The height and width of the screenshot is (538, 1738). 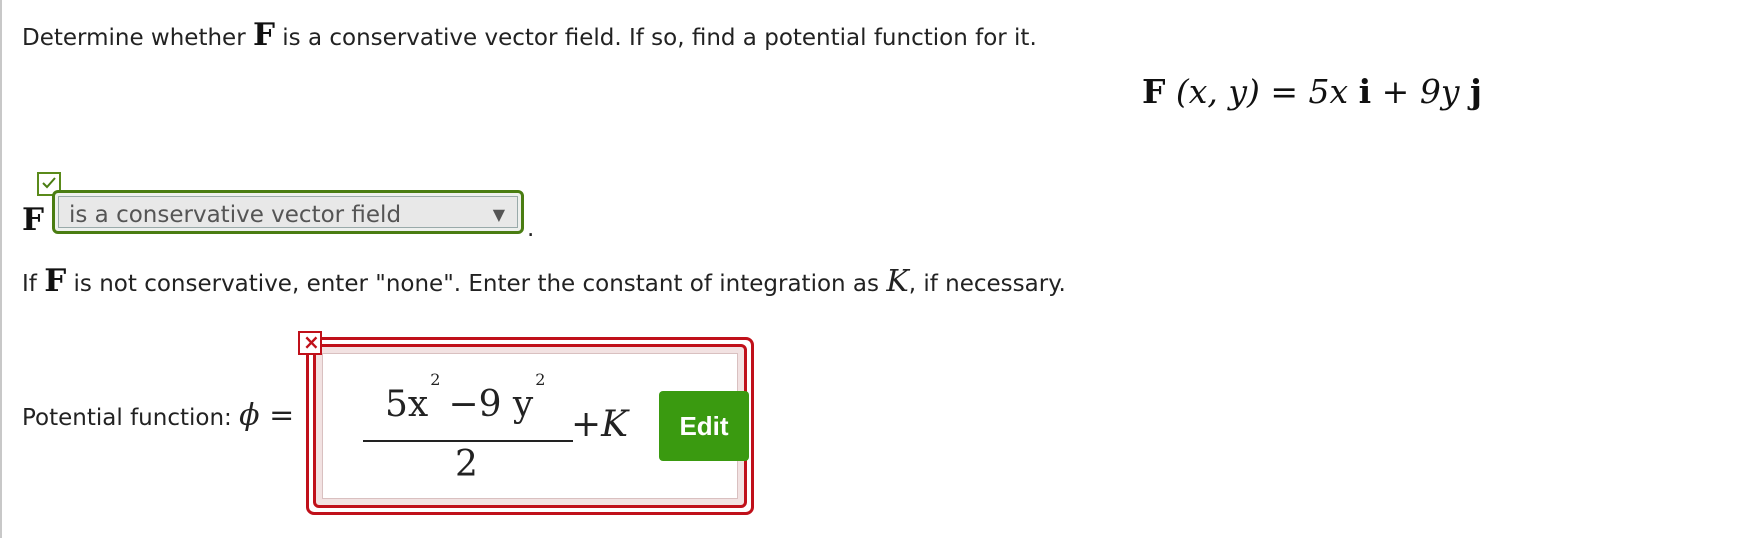 What do you see at coordinates (466, 464) in the screenshot?
I see `fraction-denominator: 2` at bounding box center [466, 464].